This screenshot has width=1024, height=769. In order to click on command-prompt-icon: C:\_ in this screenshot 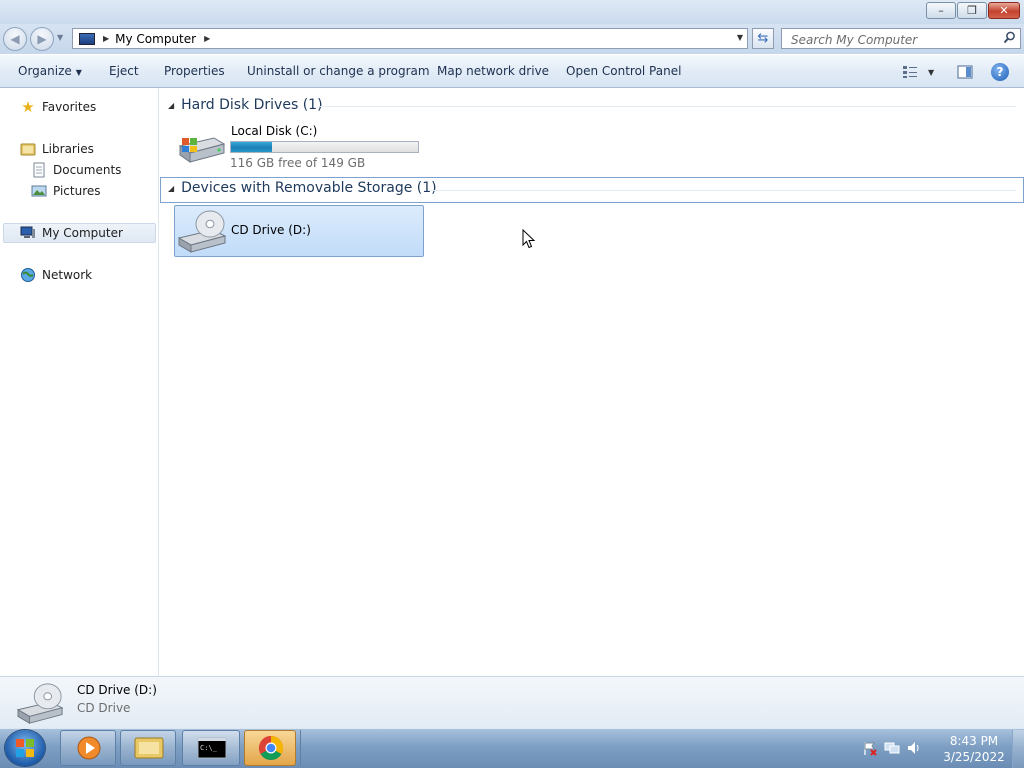, I will do `click(212, 748)`.